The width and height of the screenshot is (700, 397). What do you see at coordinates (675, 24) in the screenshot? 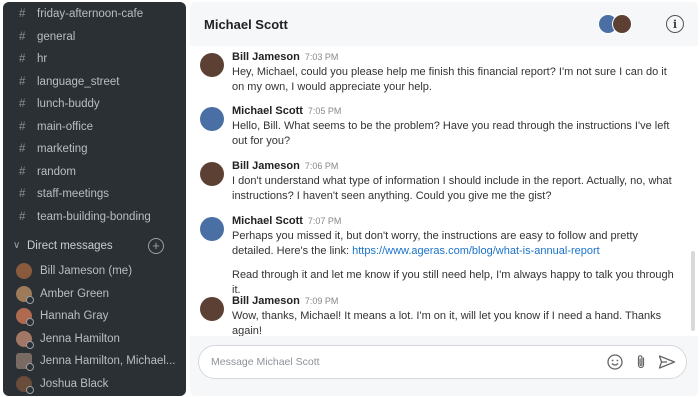
I see `info-icon: i` at bounding box center [675, 24].